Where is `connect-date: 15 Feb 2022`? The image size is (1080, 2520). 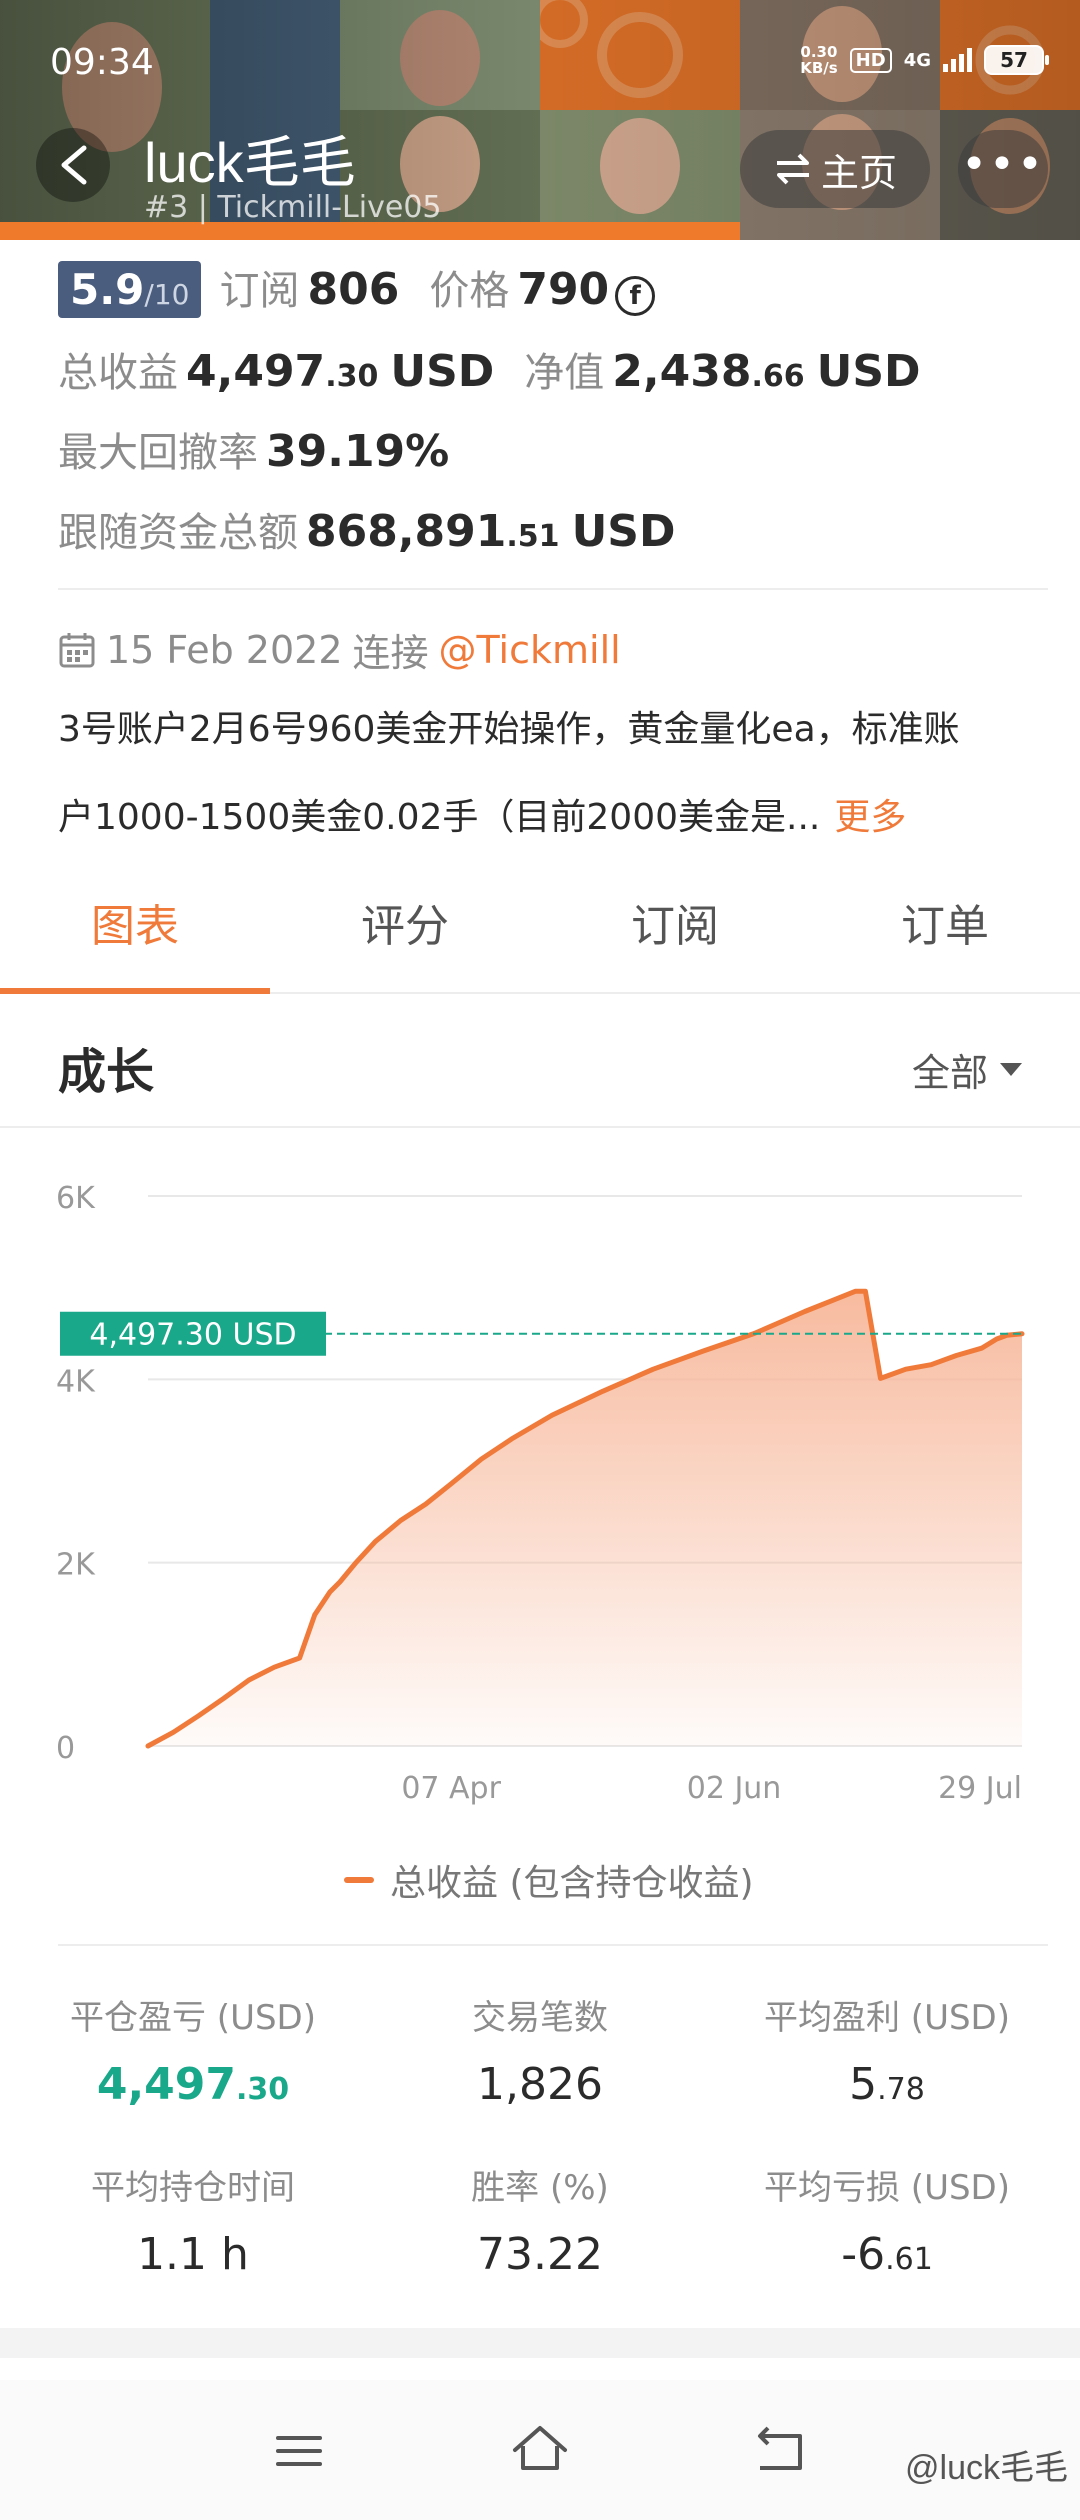
connect-date: 15 Feb 2022 is located at coordinates (224, 649).